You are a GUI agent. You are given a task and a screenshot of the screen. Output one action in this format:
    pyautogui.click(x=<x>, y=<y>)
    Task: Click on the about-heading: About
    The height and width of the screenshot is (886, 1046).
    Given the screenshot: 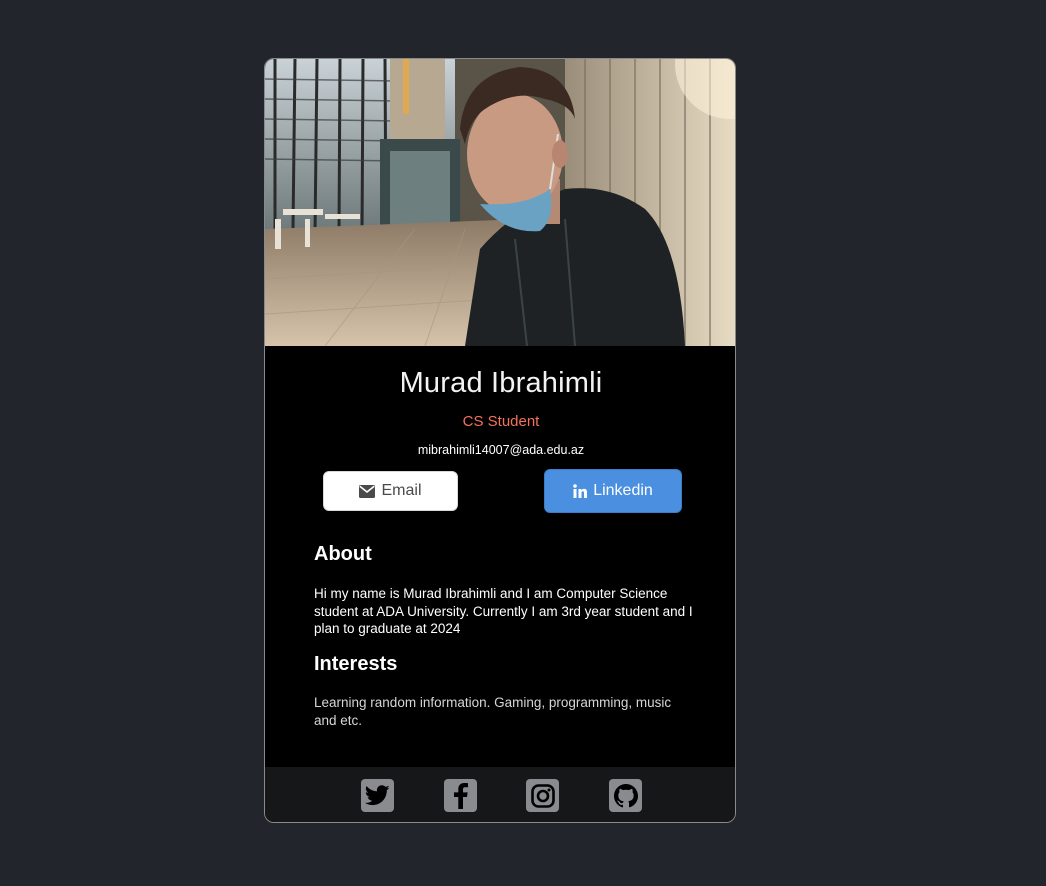 What is the action you would take?
    pyautogui.click(x=343, y=554)
    